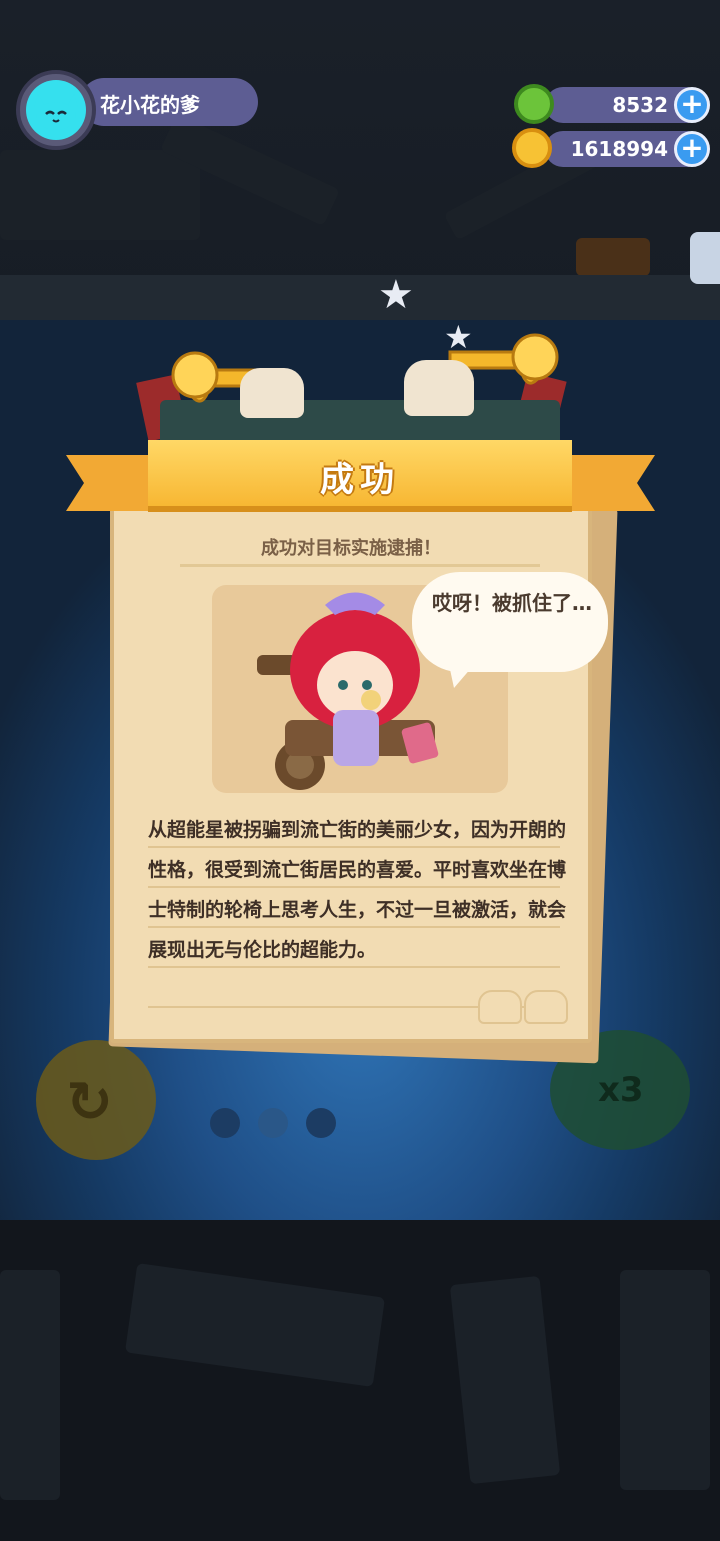 The width and height of the screenshot is (720, 1541). What do you see at coordinates (532, 148) in the screenshot?
I see `gold-coin-icon` at bounding box center [532, 148].